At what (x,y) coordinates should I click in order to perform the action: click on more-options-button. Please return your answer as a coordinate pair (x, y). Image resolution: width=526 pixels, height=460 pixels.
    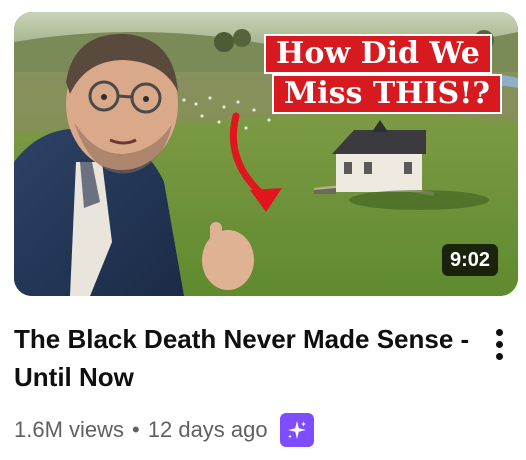
    Looking at the image, I should click on (499, 344).